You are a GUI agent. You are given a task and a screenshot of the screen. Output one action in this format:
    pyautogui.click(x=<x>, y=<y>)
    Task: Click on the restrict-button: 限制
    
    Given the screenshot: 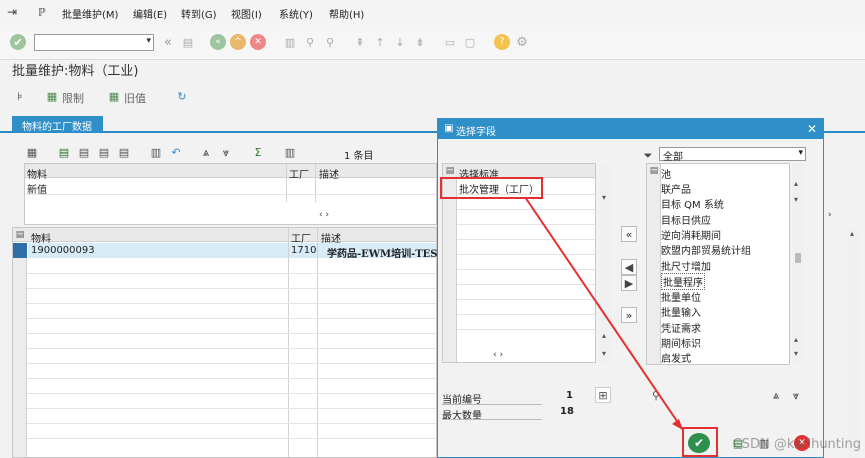 What is the action you would take?
    pyautogui.click(x=73, y=98)
    